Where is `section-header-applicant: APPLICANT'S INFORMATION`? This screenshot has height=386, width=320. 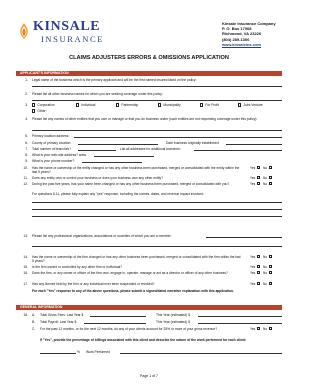 section-header-applicant: APPLICANT'S INFORMATION is located at coordinates (149, 73).